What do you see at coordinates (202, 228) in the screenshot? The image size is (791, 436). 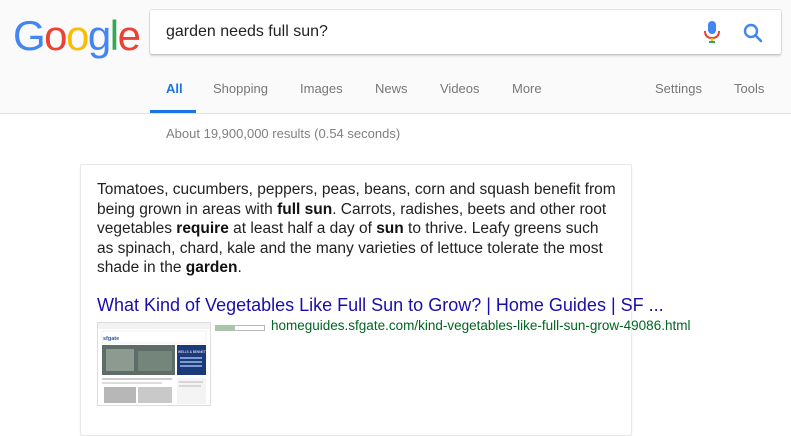 I see `snippet-bold-term: require` at bounding box center [202, 228].